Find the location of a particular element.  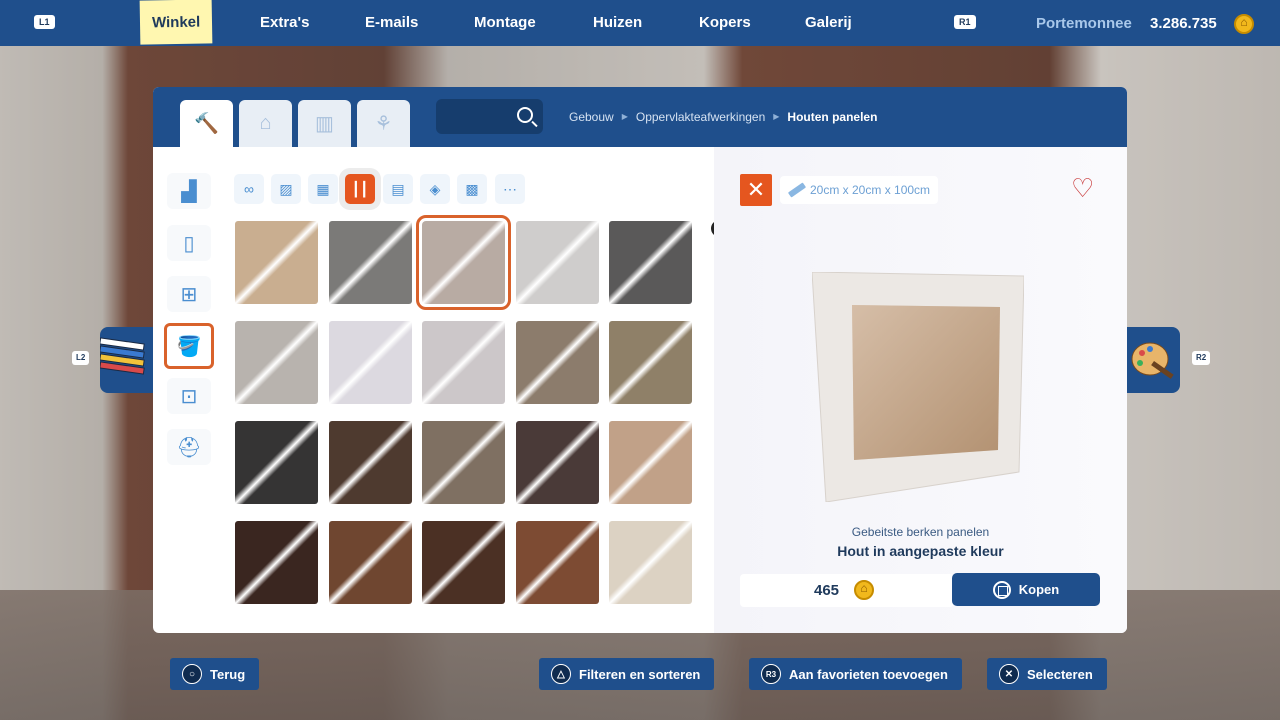

circle-button-icon: ○ is located at coordinates (192, 674).